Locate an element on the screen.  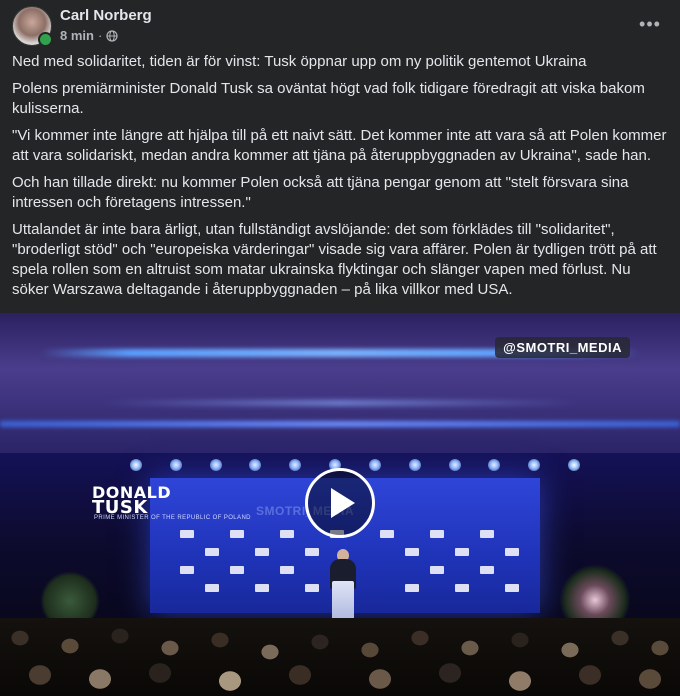
author-avatar-wrapper is located at coordinates (32, 26).